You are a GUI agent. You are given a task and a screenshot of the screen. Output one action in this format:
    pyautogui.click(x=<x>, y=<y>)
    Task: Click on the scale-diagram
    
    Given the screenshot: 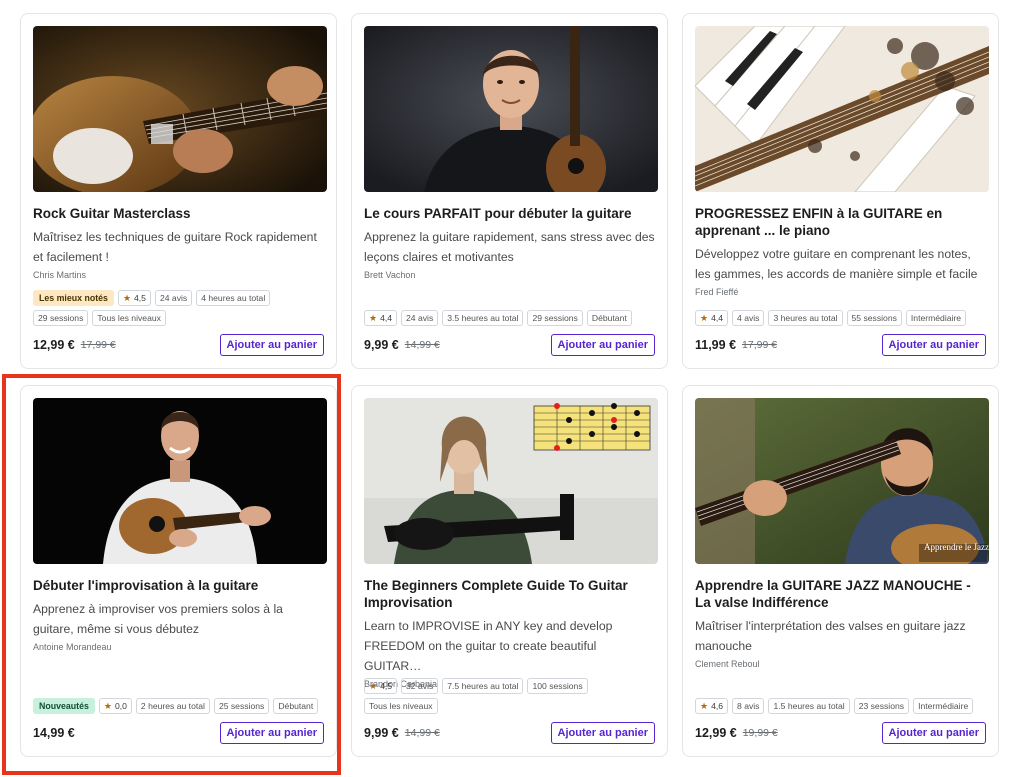 What is the action you would take?
    pyautogui.click(x=592, y=427)
    